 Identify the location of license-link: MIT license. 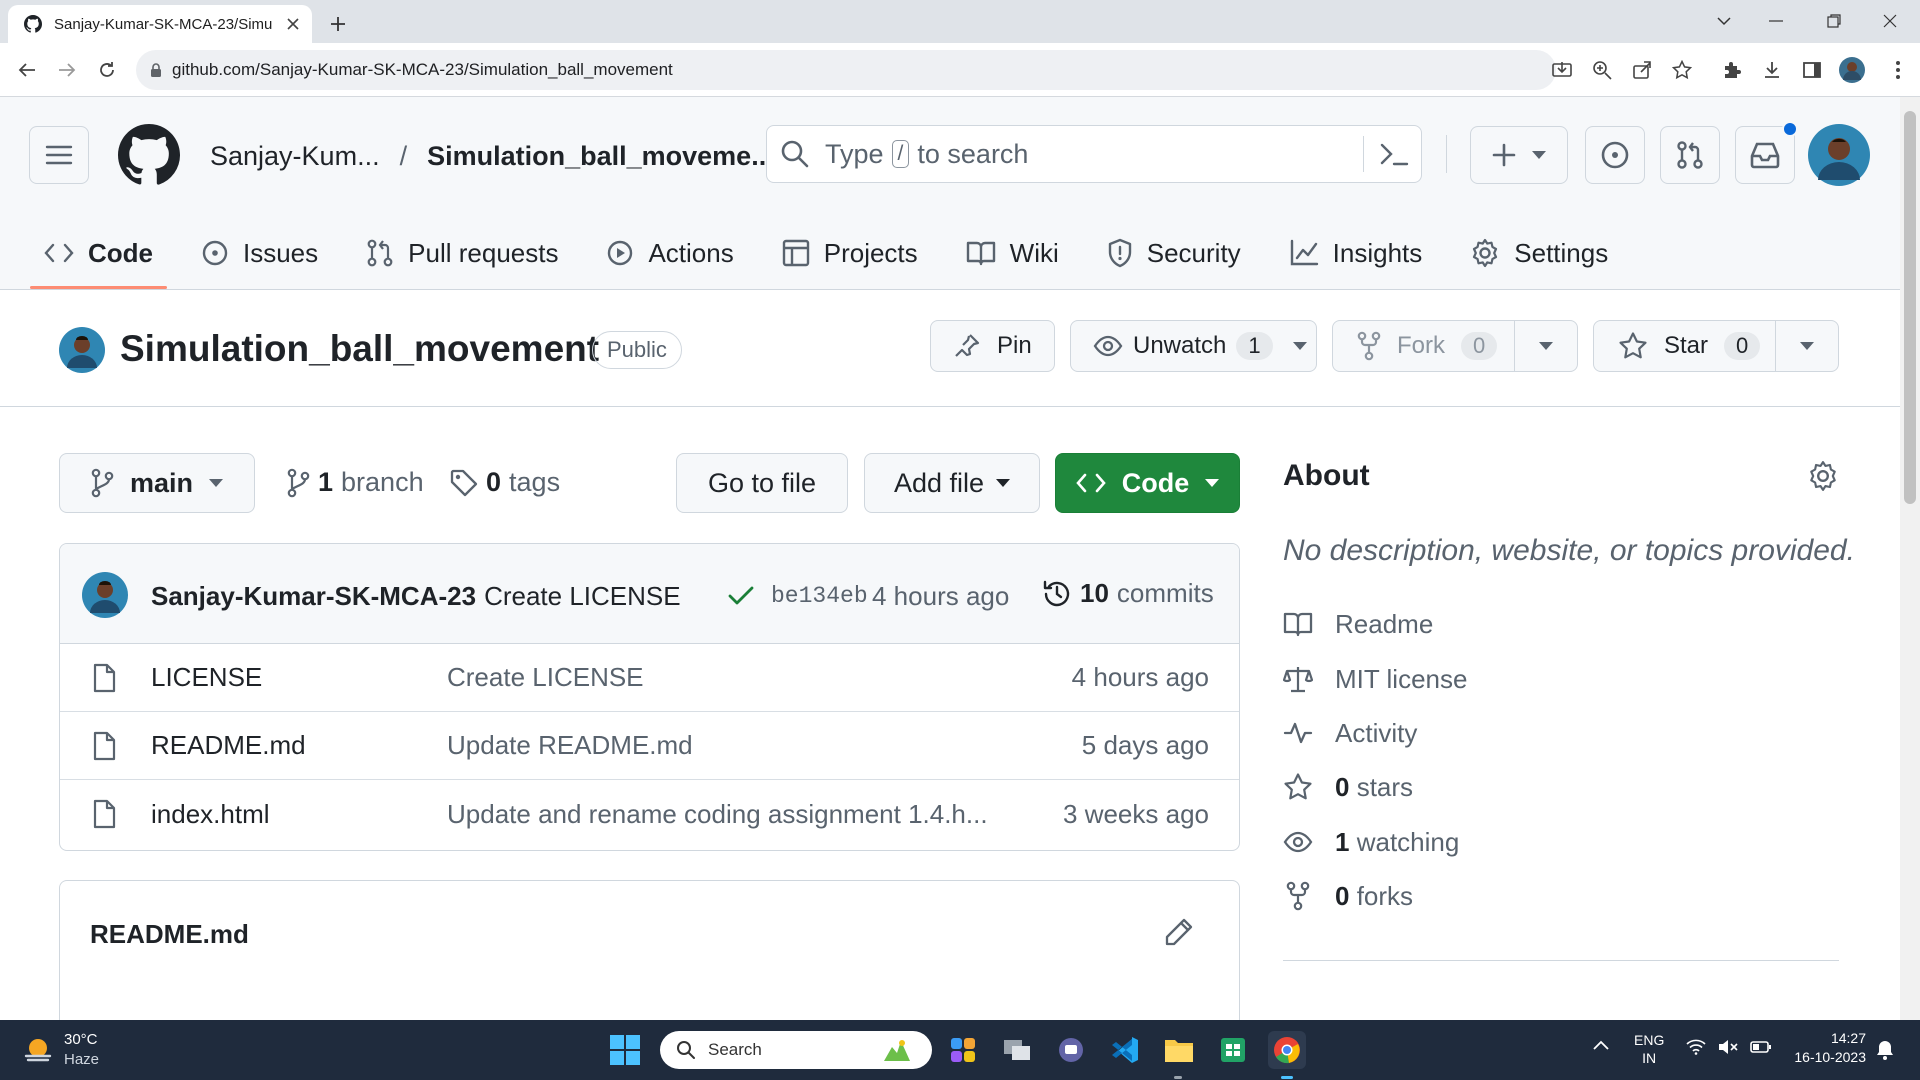
(1375, 679).